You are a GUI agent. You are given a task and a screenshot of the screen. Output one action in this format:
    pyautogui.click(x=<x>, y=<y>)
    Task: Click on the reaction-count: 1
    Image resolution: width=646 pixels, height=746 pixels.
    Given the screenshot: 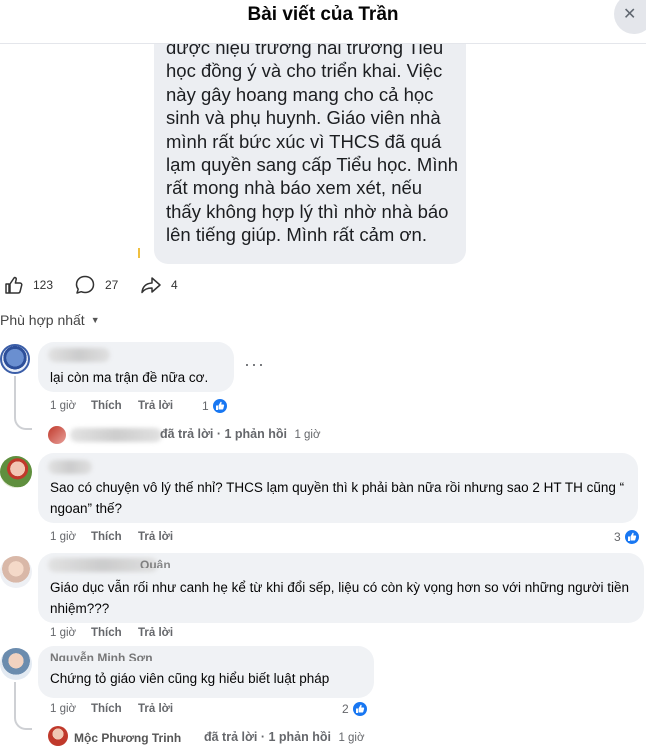 What is the action you would take?
    pyautogui.click(x=205, y=406)
    